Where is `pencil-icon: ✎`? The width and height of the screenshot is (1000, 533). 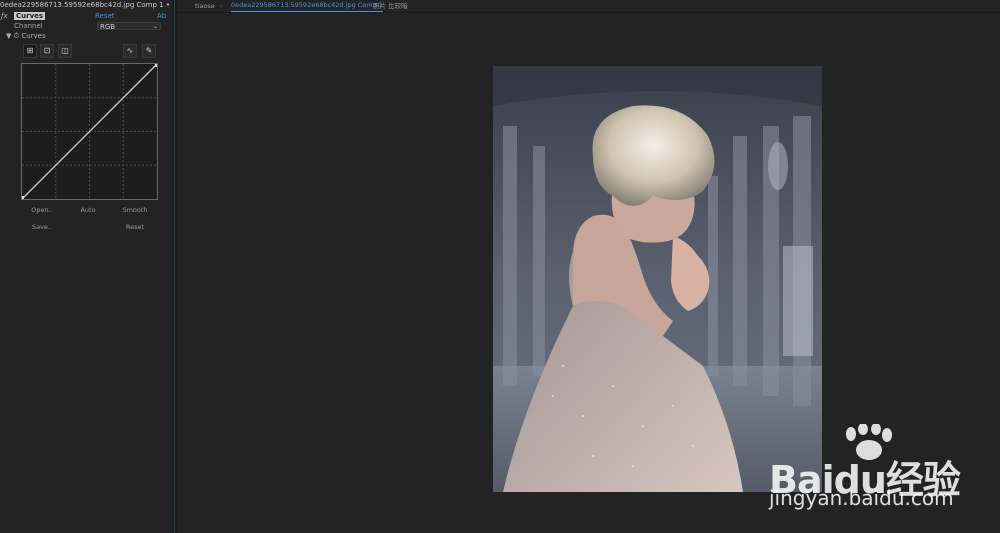 pencil-icon: ✎ is located at coordinates (149, 50).